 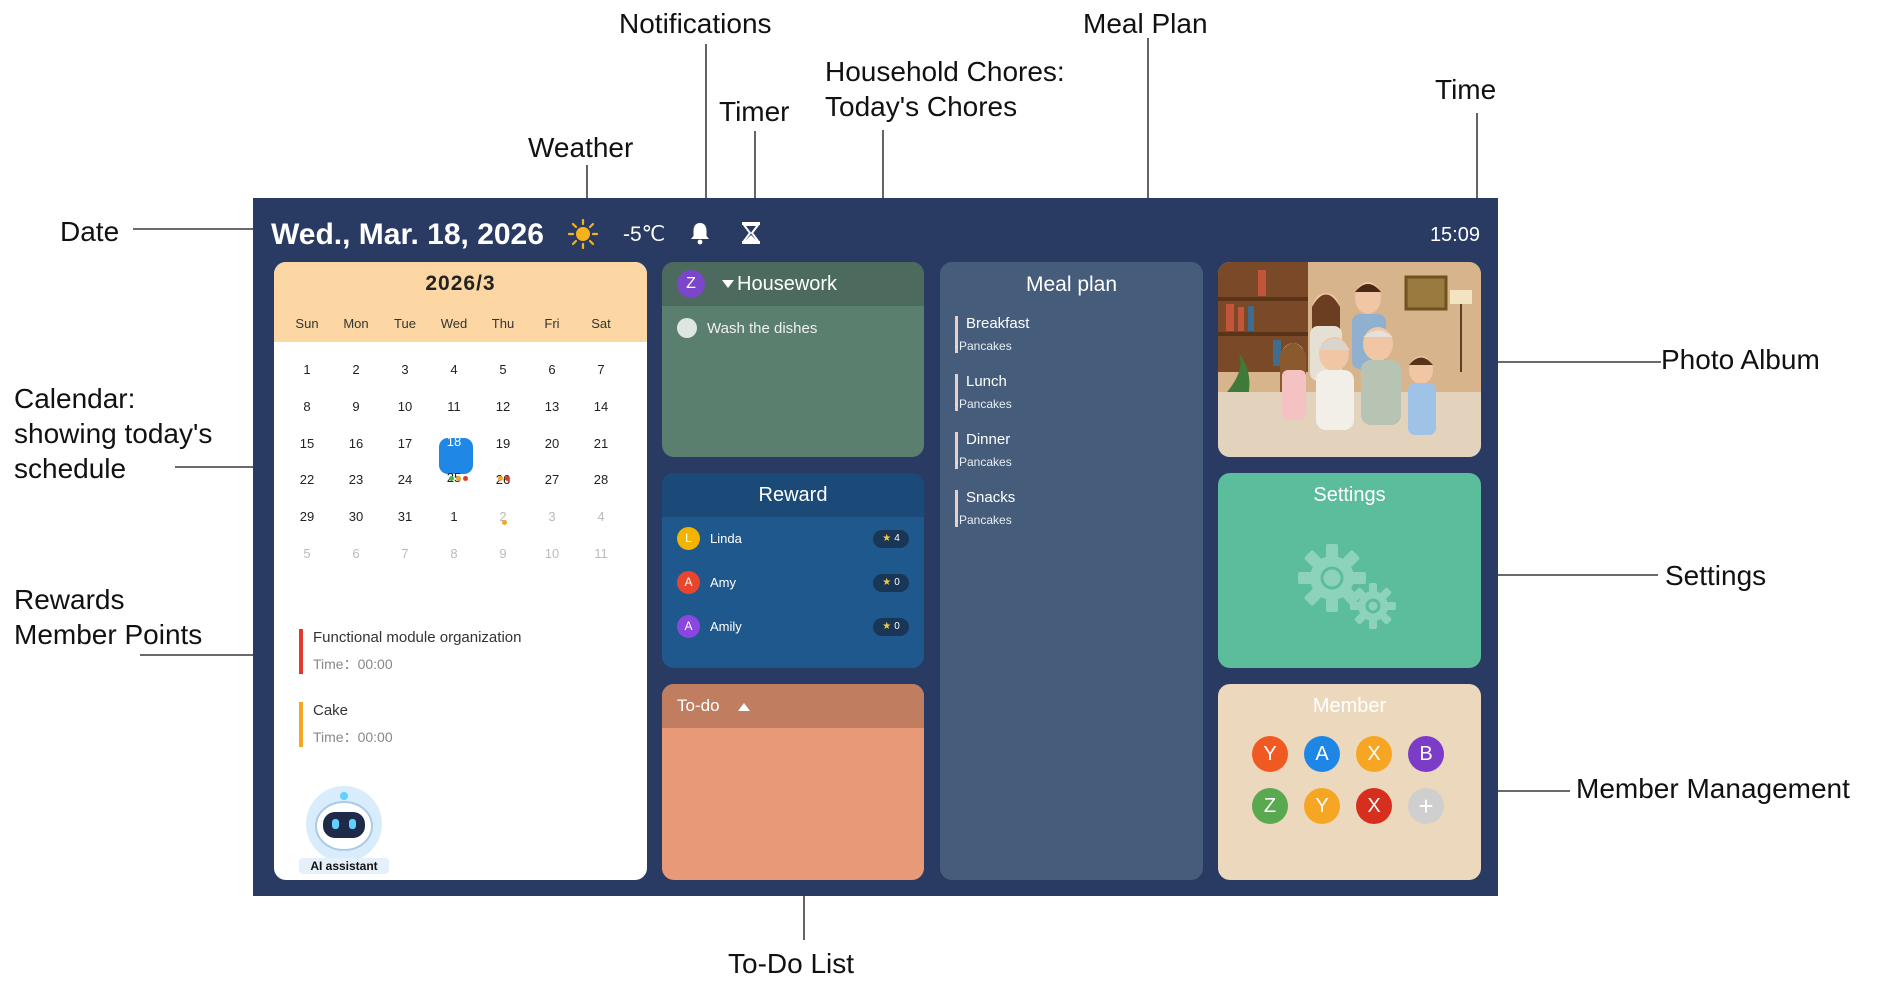 What do you see at coordinates (1349, 782) in the screenshot?
I see `member-panel: Member Y A X B Z Y X +` at bounding box center [1349, 782].